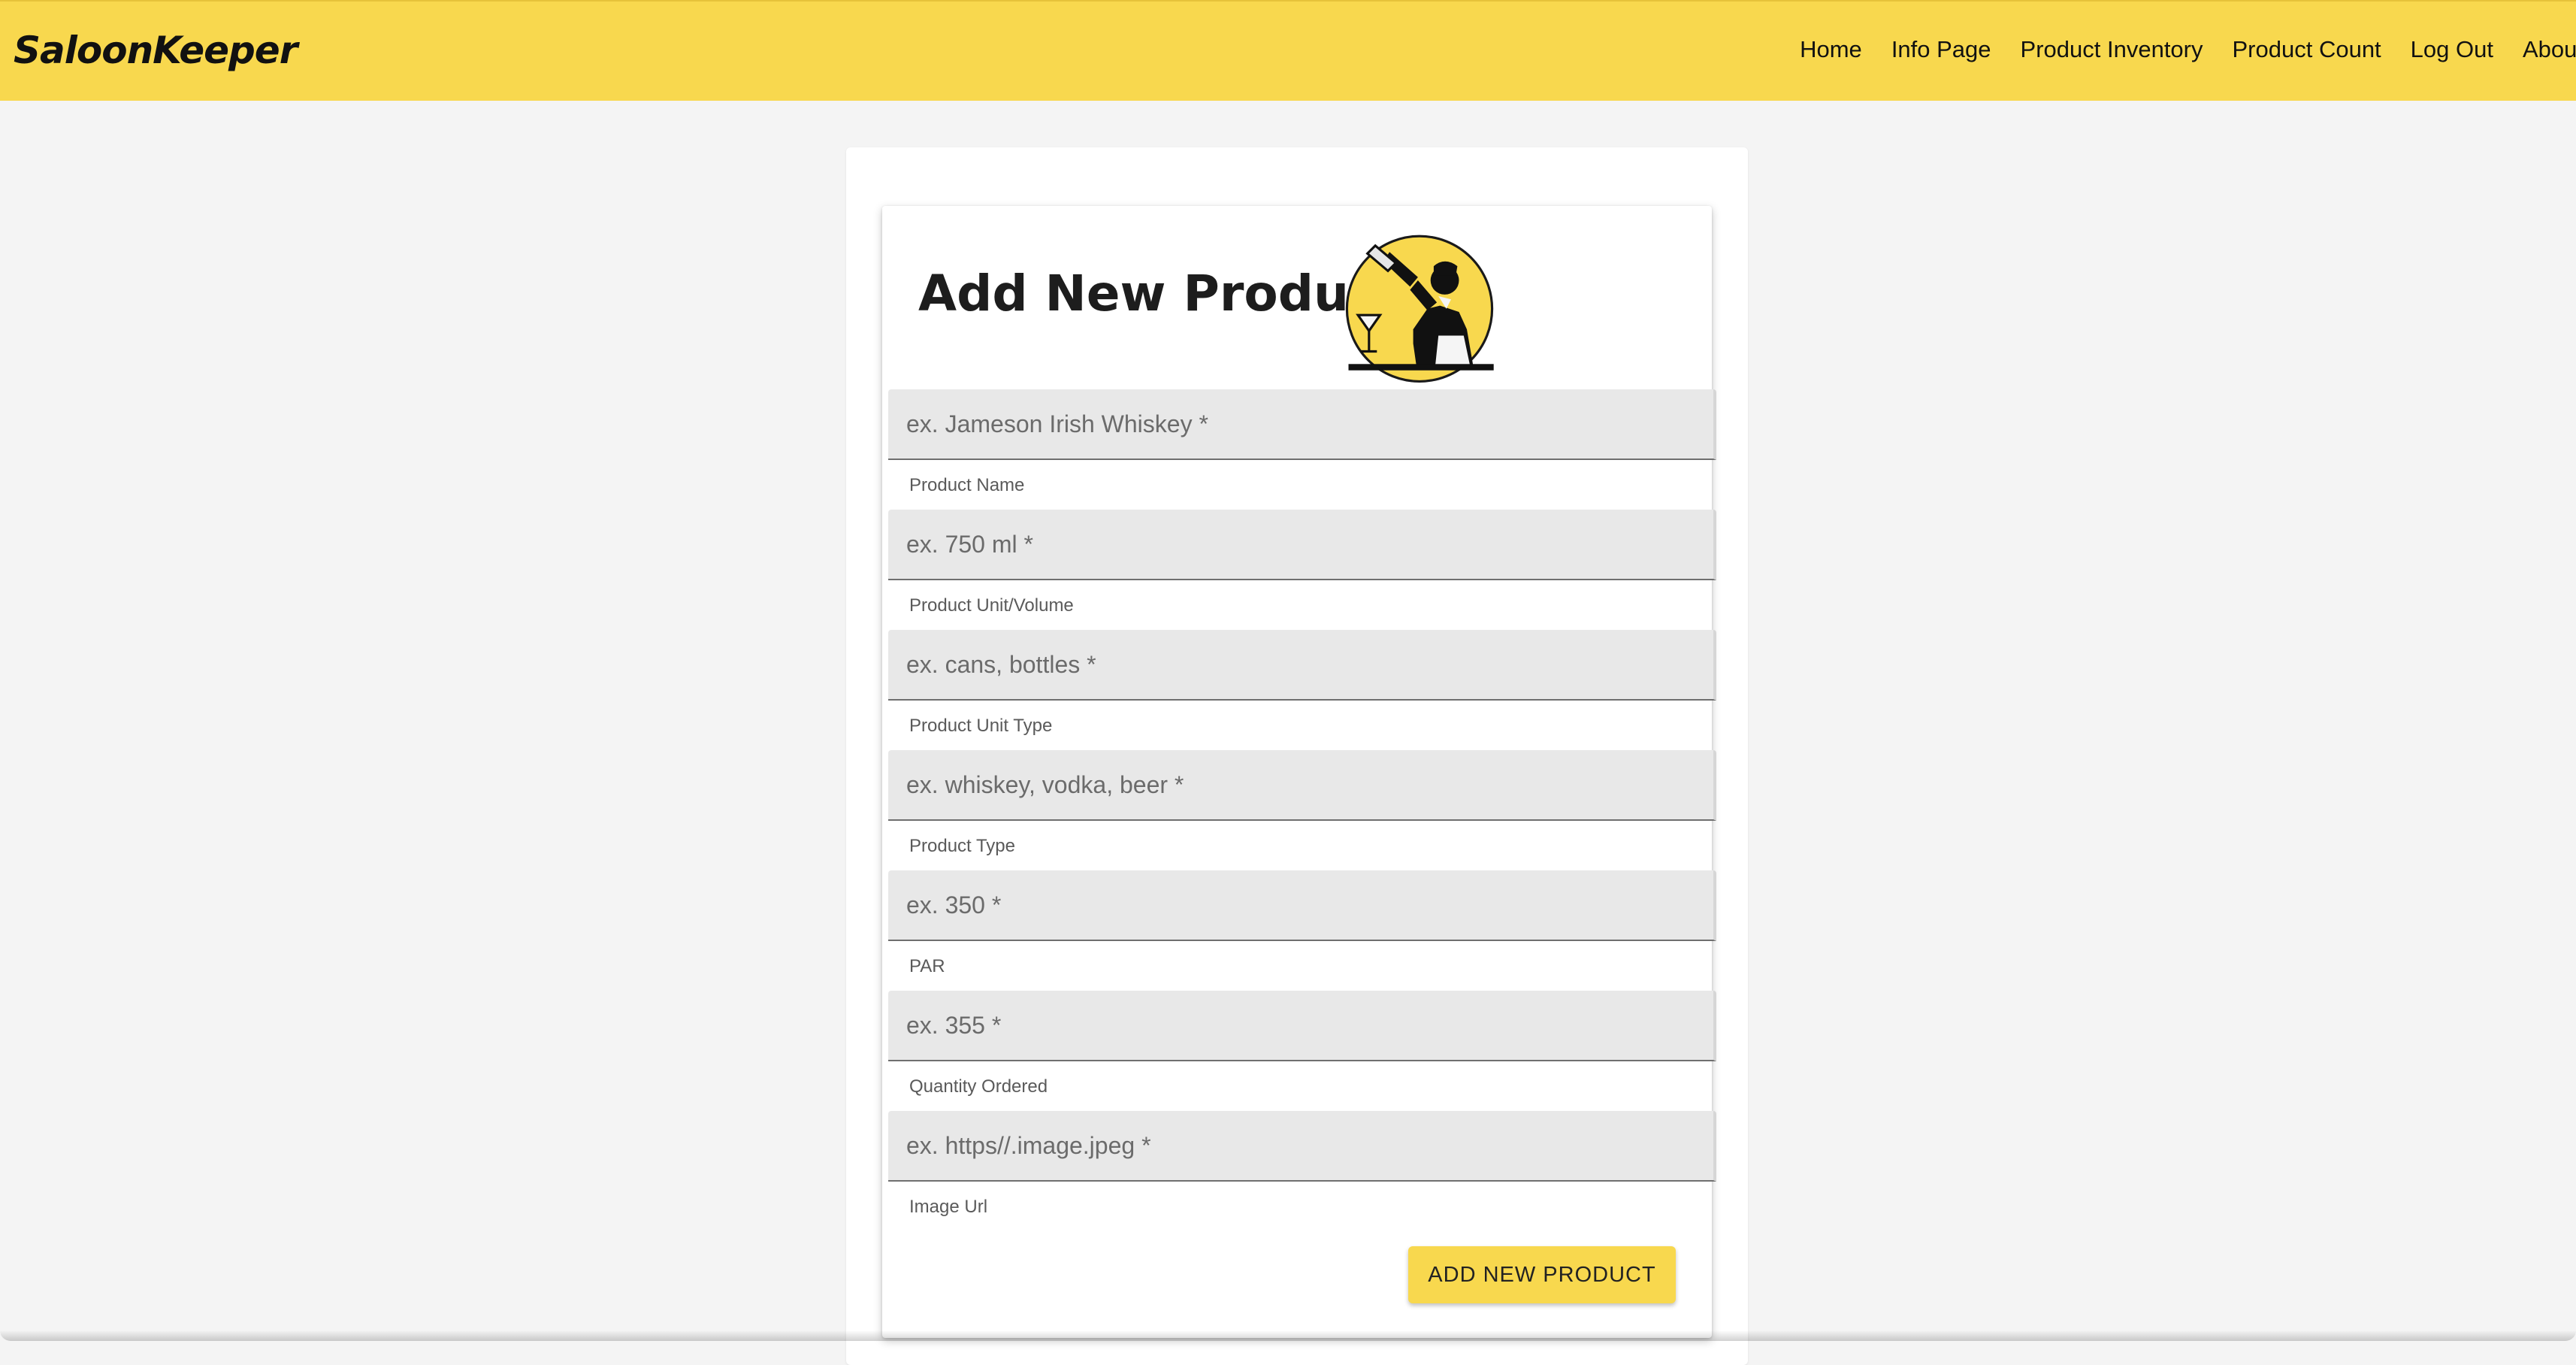  I want to click on product-unit-volume-field: ex. 750 ml * Product Unit/Volume, so click(1302, 563).